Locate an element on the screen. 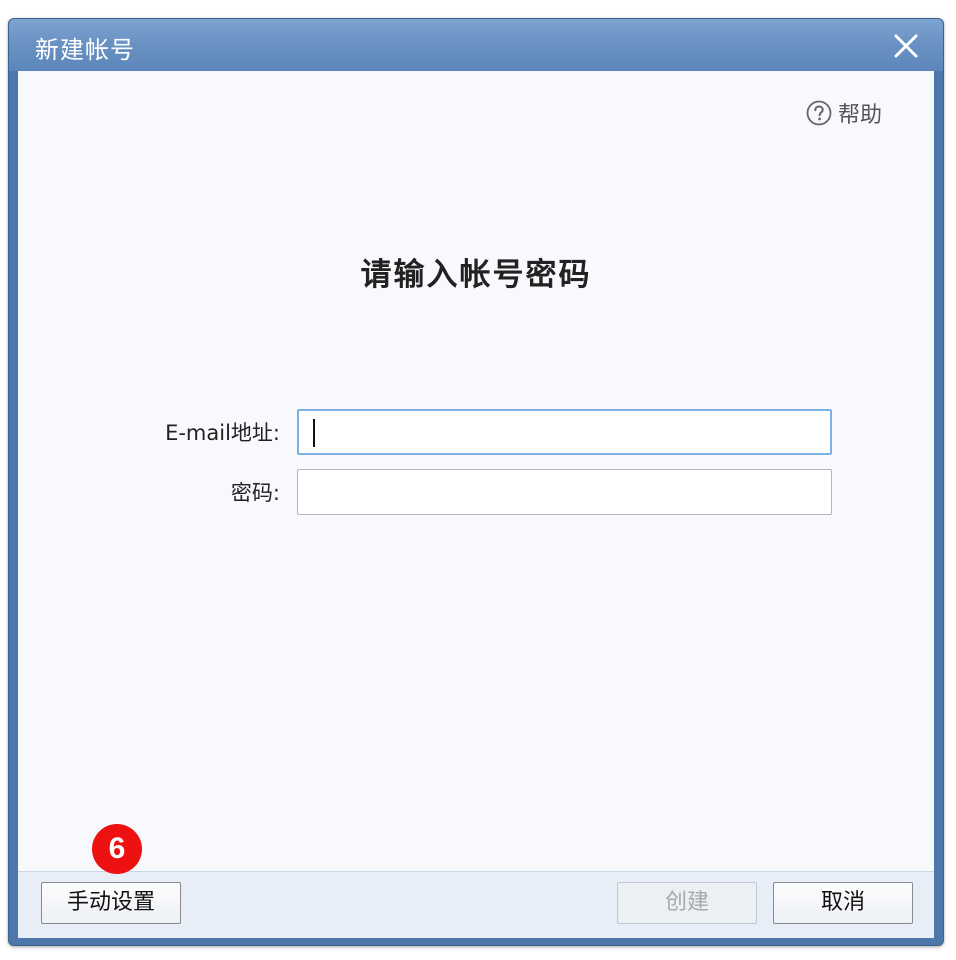 Image resolution: width=956 pixels, height=960 pixels. create-button: 创建 is located at coordinates (687, 903).